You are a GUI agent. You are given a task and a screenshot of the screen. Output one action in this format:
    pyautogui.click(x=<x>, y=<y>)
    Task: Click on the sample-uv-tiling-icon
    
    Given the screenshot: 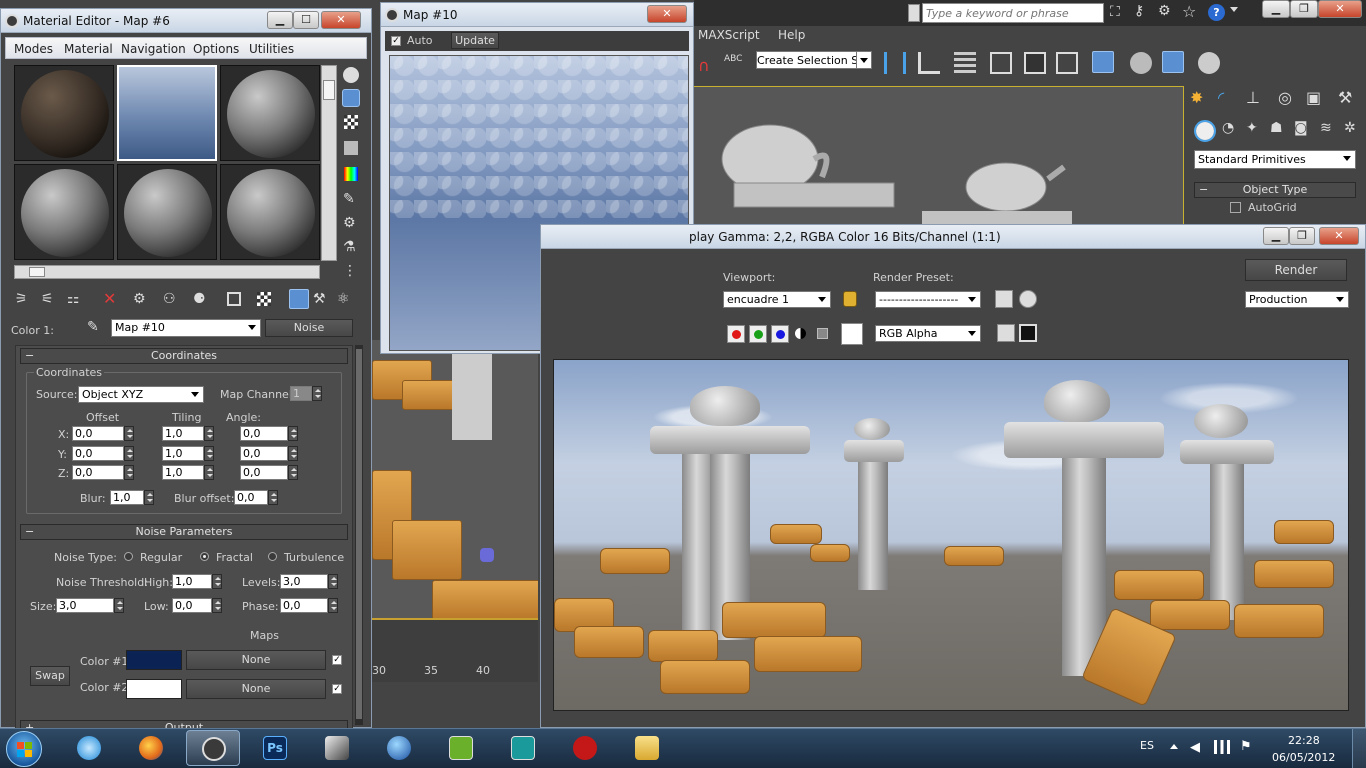 What is the action you would take?
    pyautogui.click(x=351, y=148)
    